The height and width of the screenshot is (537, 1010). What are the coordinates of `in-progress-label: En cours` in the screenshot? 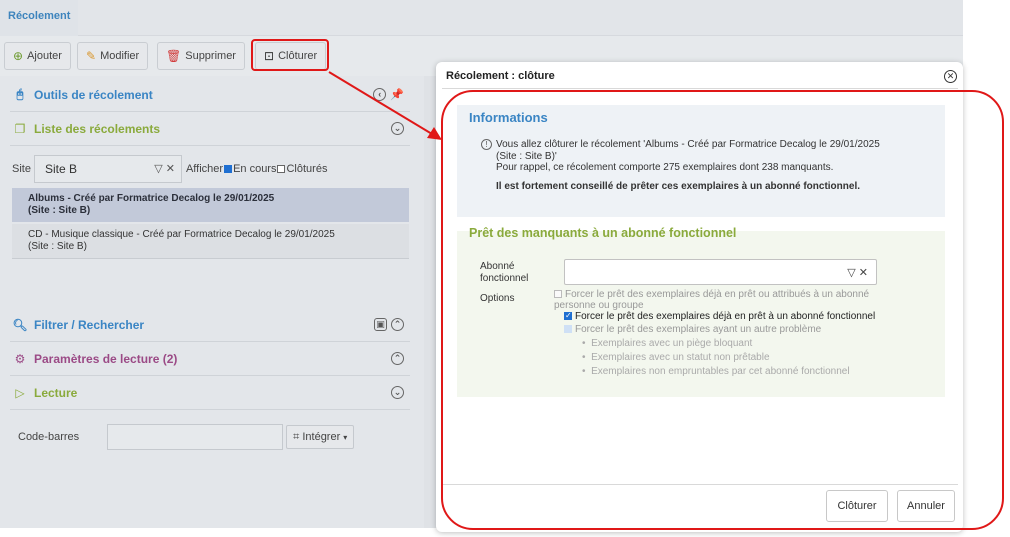 It's located at (255, 169).